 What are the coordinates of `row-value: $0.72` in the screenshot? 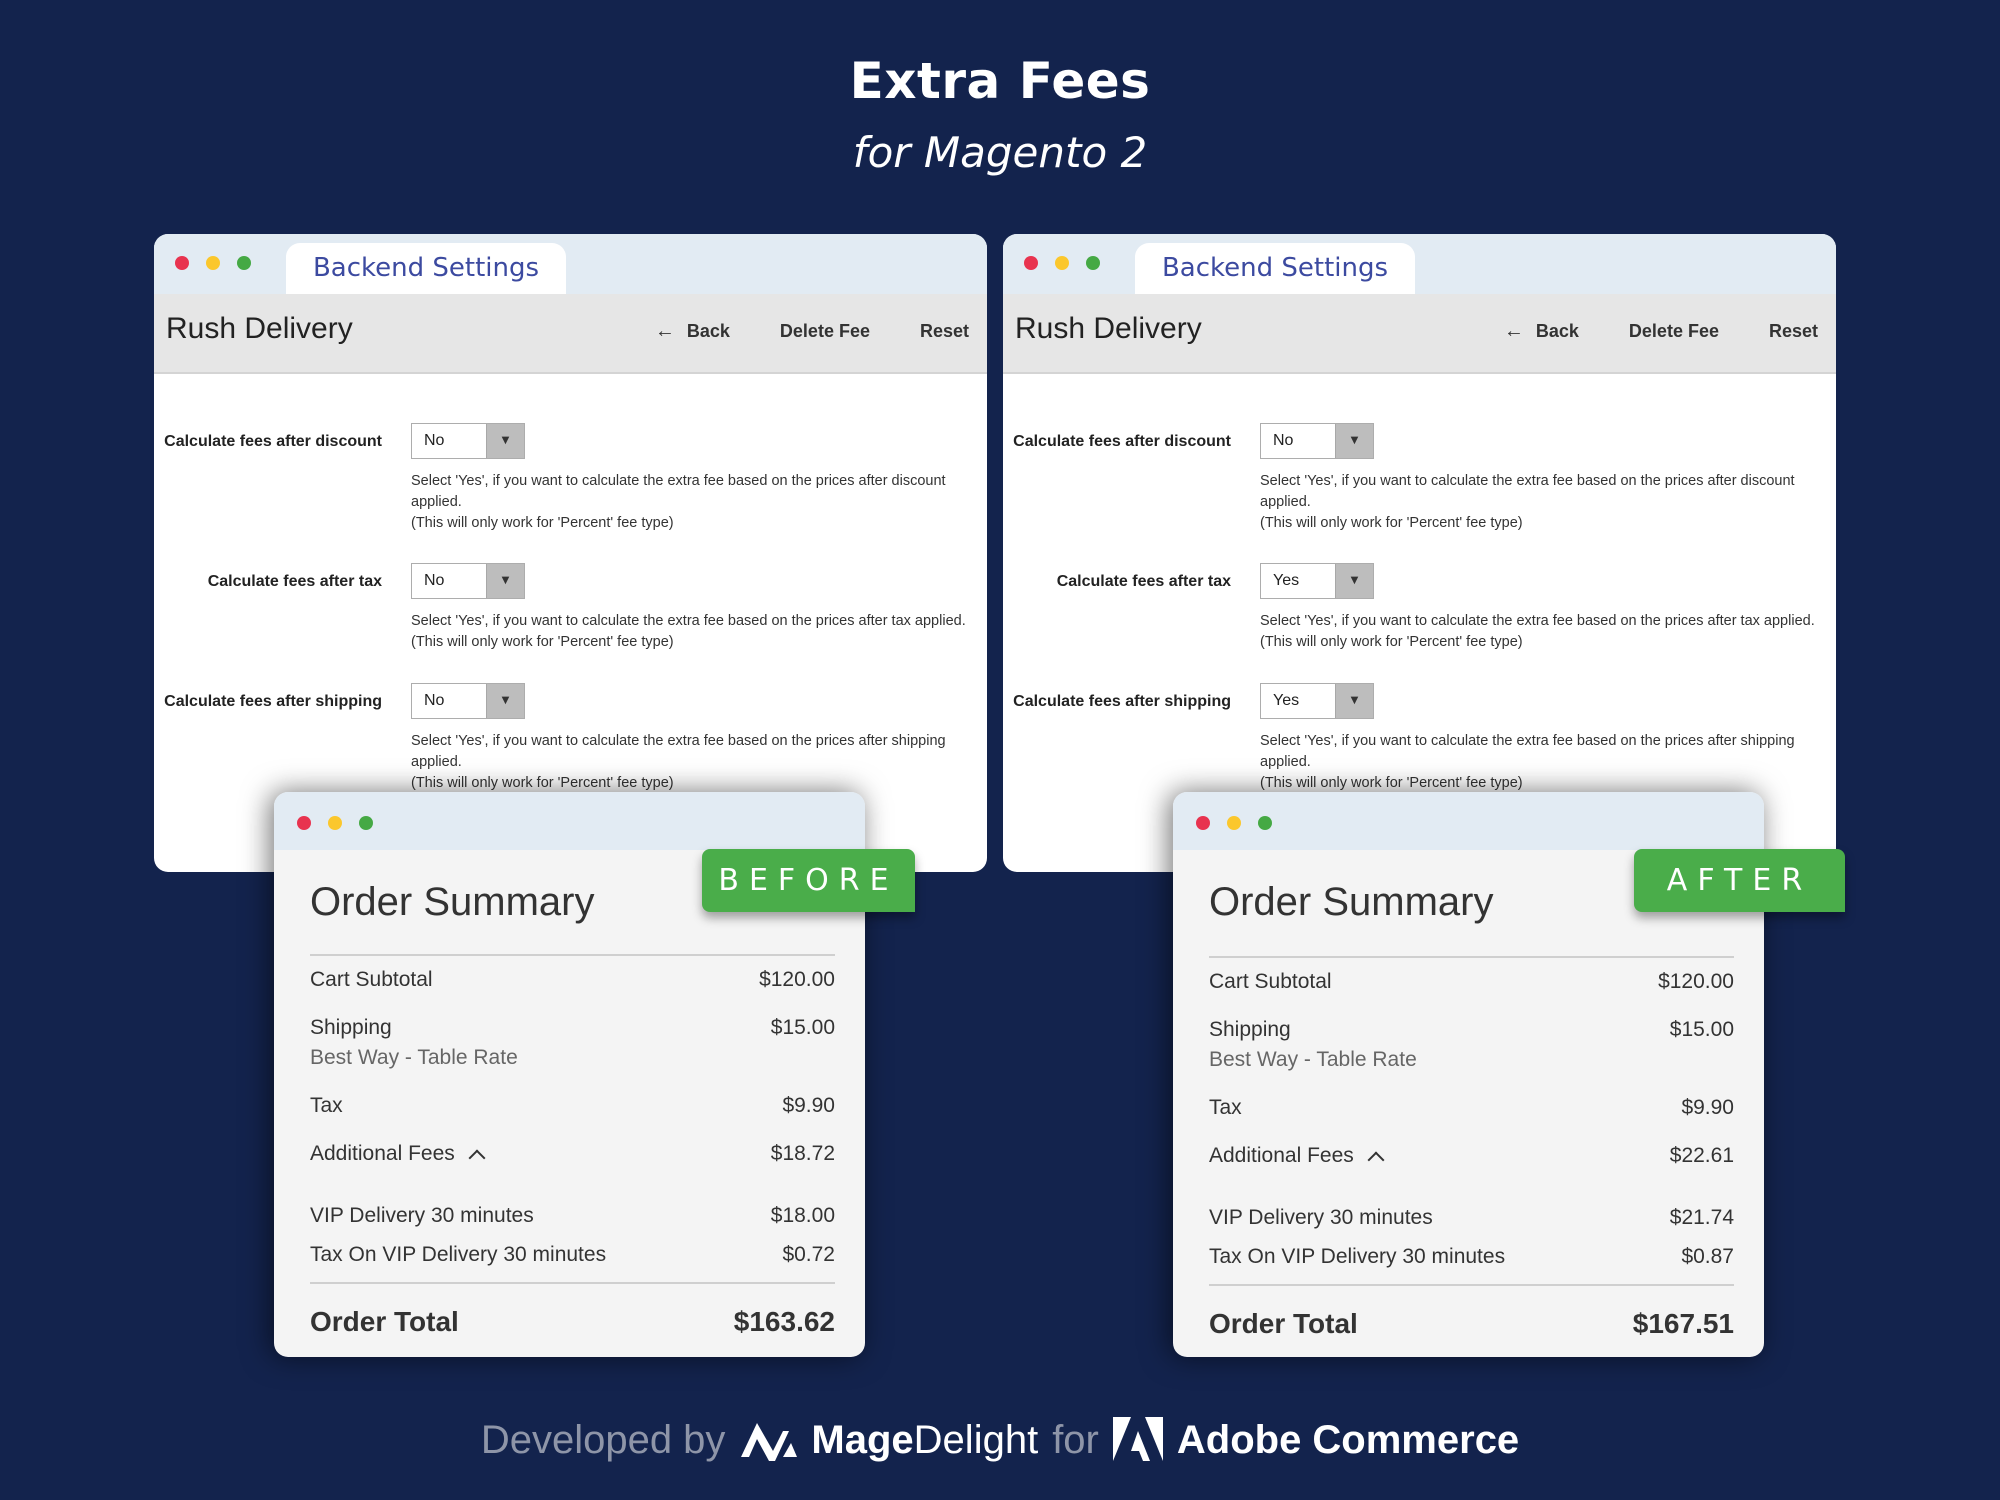 It's located at (808, 1254).